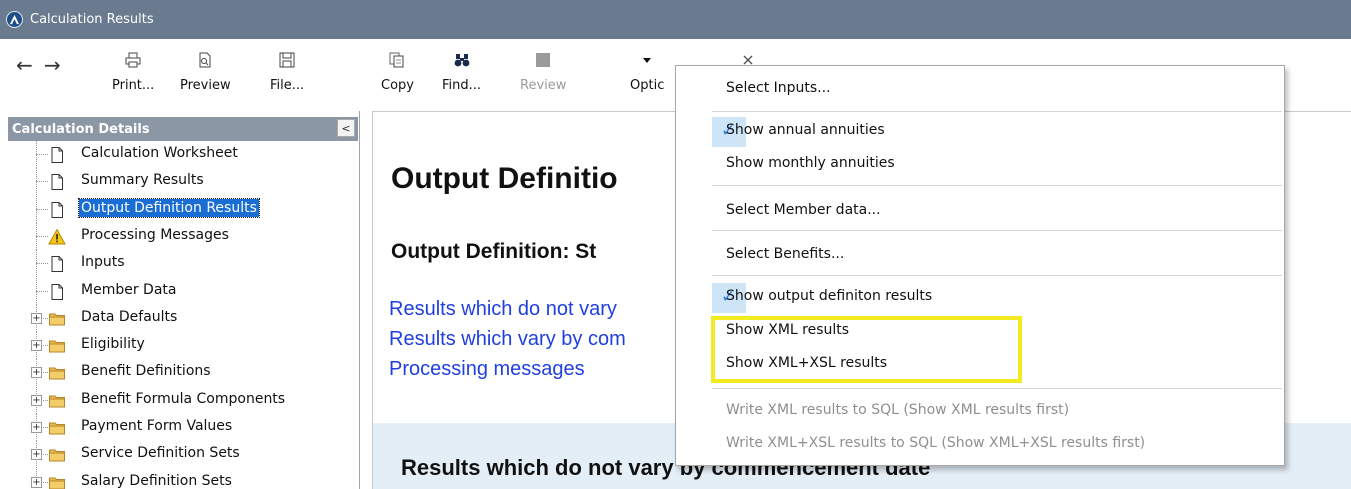 This screenshot has height=489, width=1351. What do you see at coordinates (129, 317) in the screenshot?
I see `tree-item-label: Data Defaults` at bounding box center [129, 317].